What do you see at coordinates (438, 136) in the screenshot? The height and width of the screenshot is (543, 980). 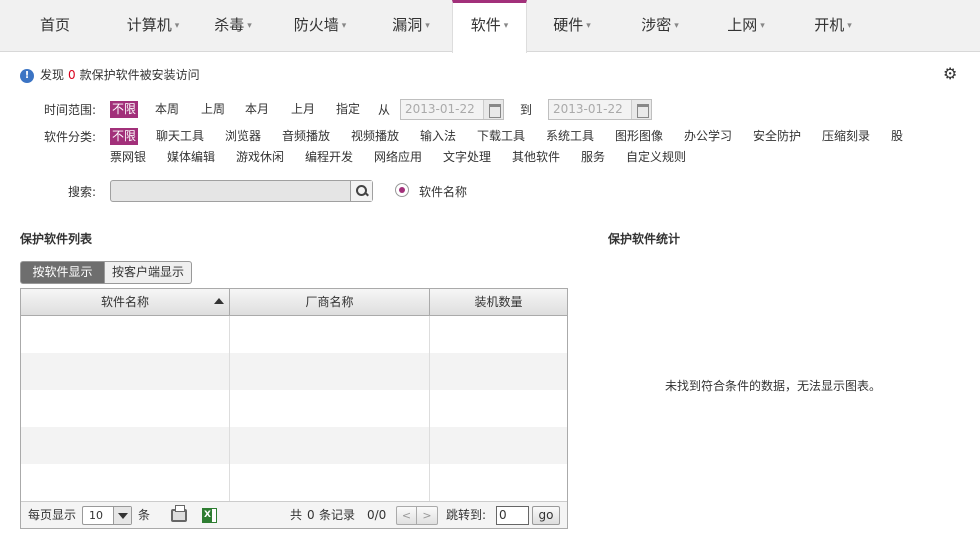 I see `category-input-method: 输入法` at bounding box center [438, 136].